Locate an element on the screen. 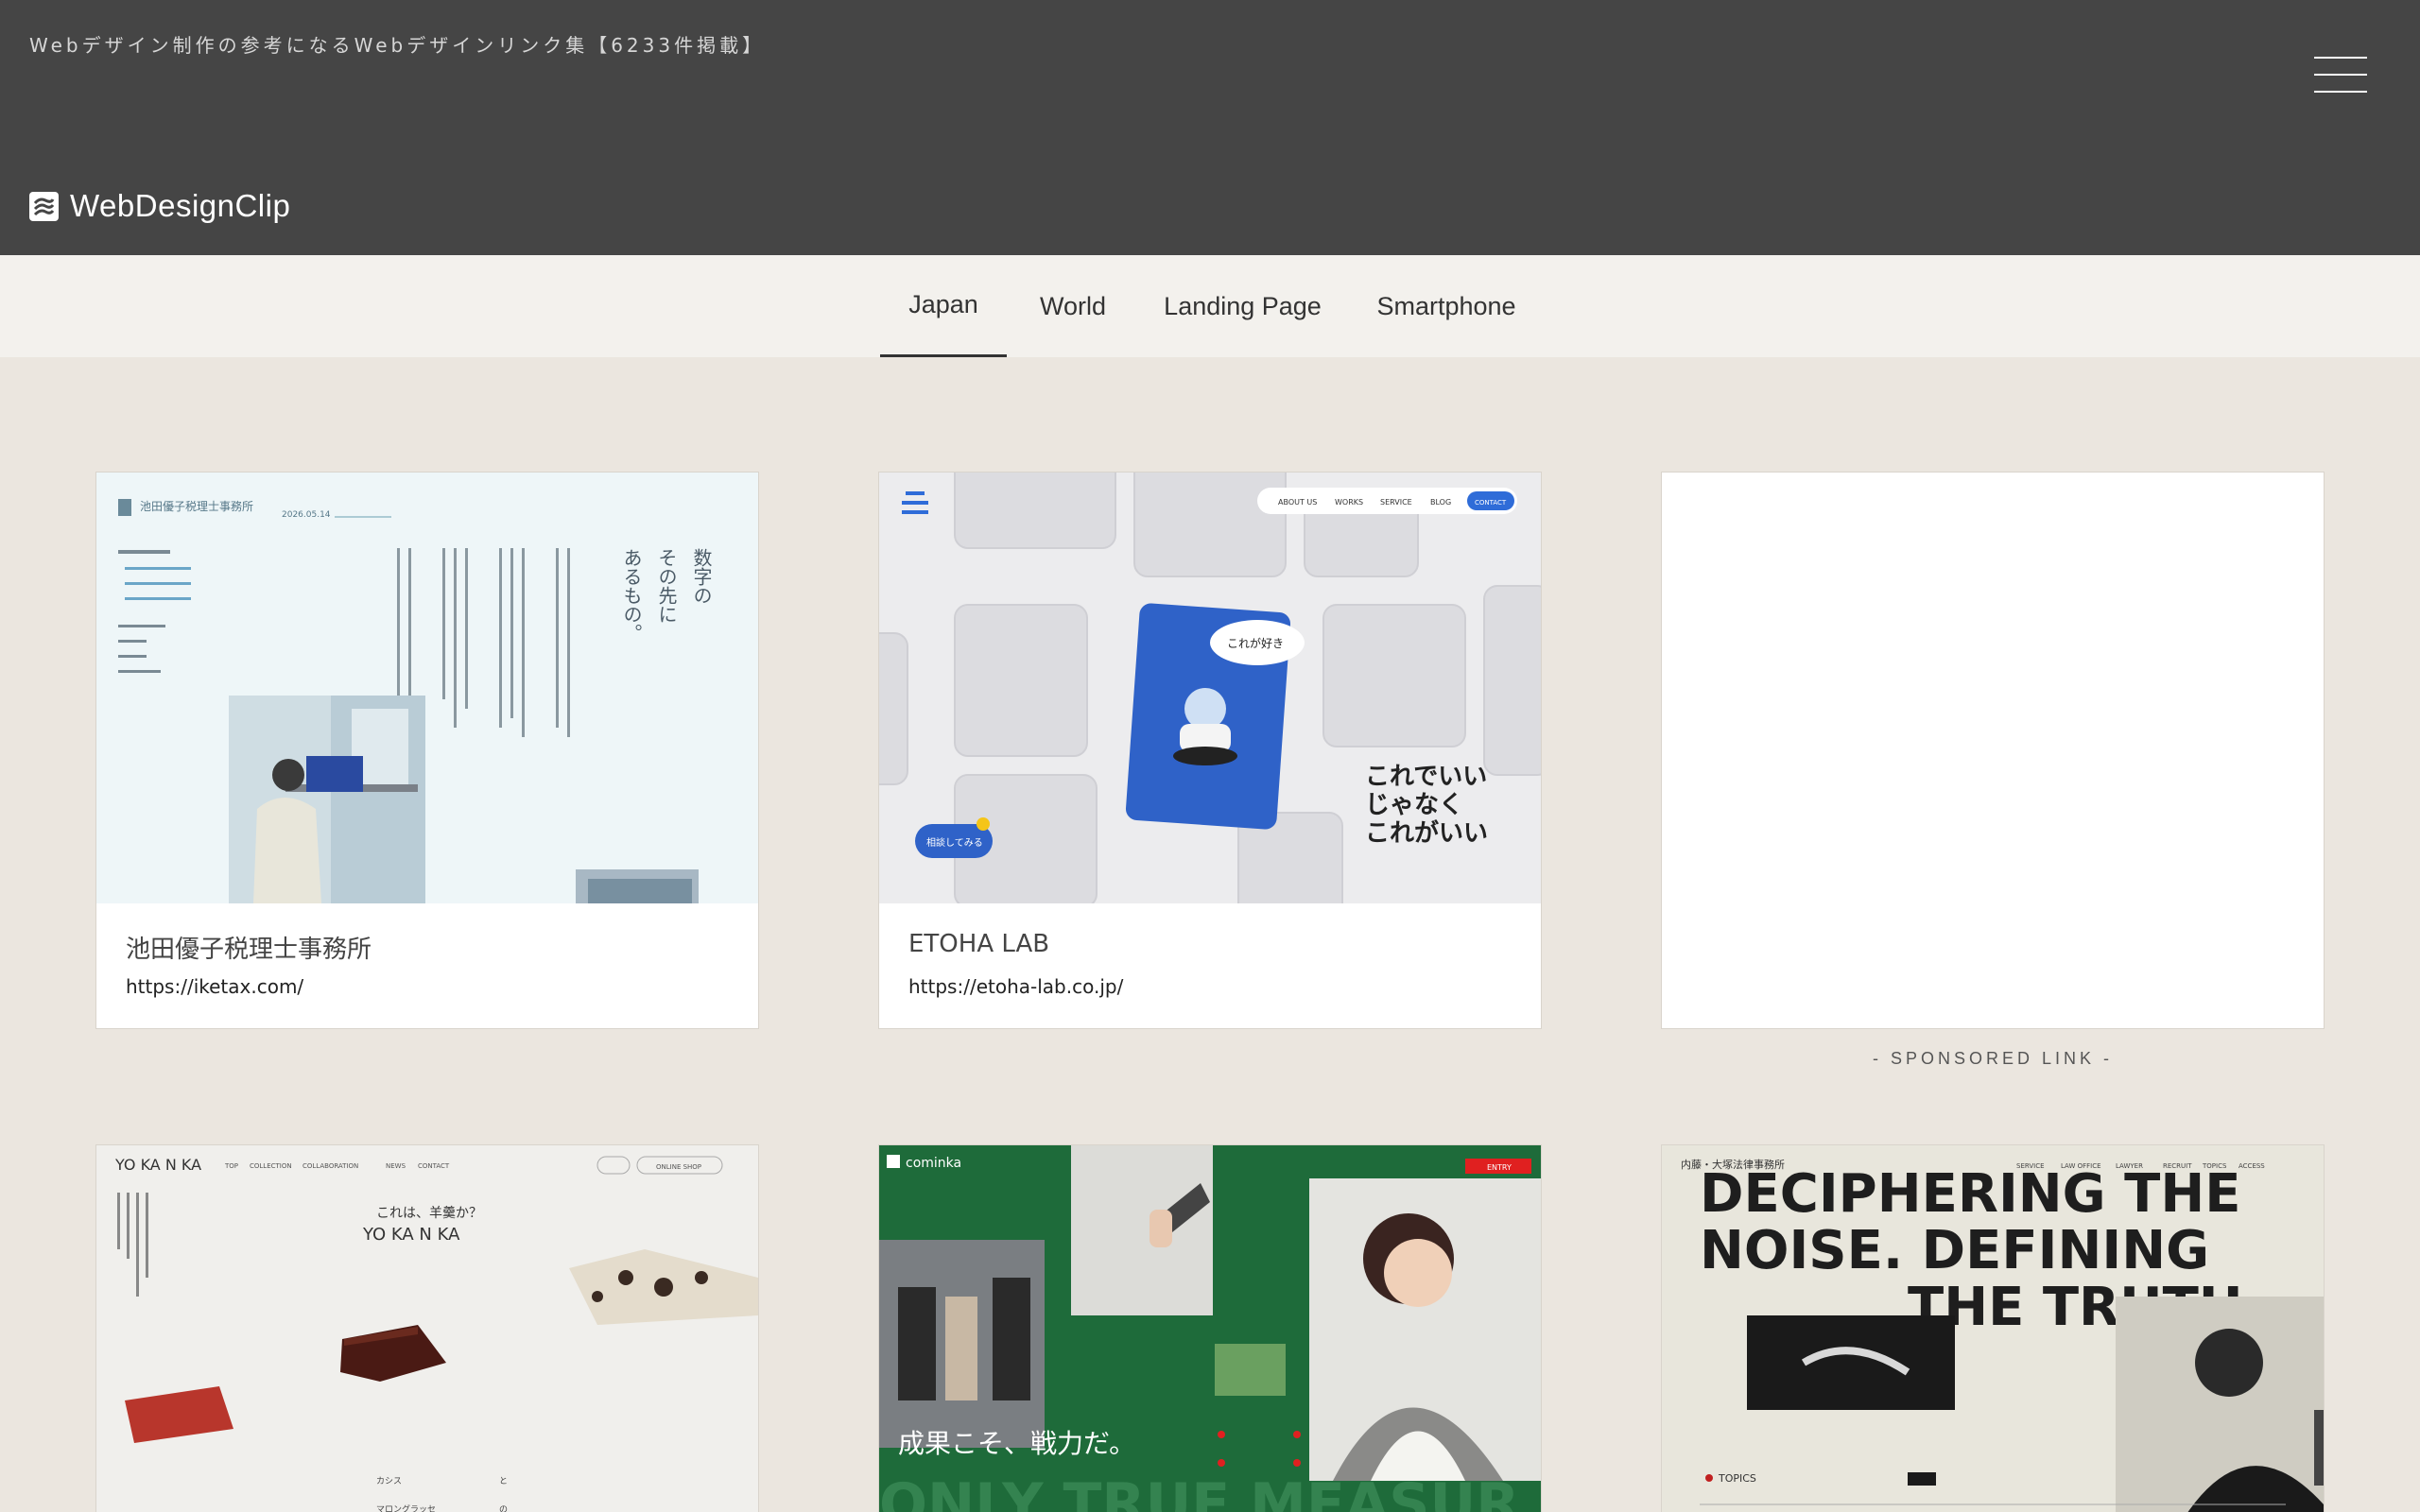  thumb-nav-access: ACCESS is located at coordinates (2252, 1166).